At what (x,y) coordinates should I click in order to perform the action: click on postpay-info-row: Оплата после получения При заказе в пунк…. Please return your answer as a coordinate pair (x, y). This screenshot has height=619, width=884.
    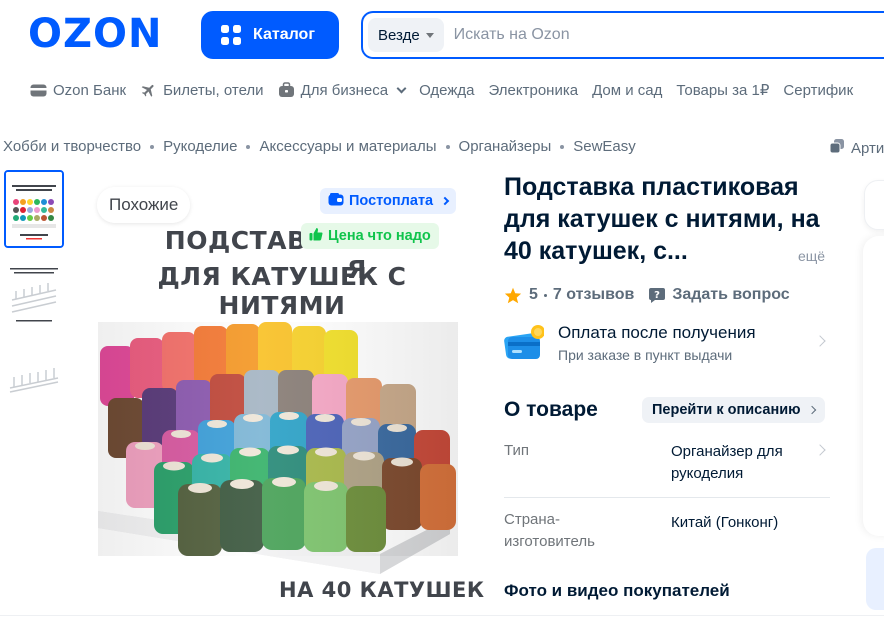
    Looking at the image, I should click on (667, 343).